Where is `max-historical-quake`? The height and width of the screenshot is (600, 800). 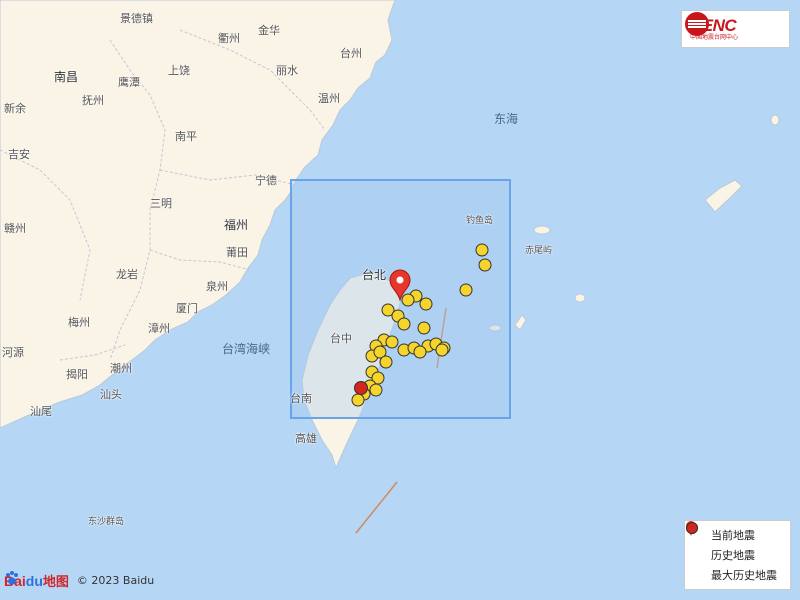
max-historical-quake is located at coordinates (361, 388).